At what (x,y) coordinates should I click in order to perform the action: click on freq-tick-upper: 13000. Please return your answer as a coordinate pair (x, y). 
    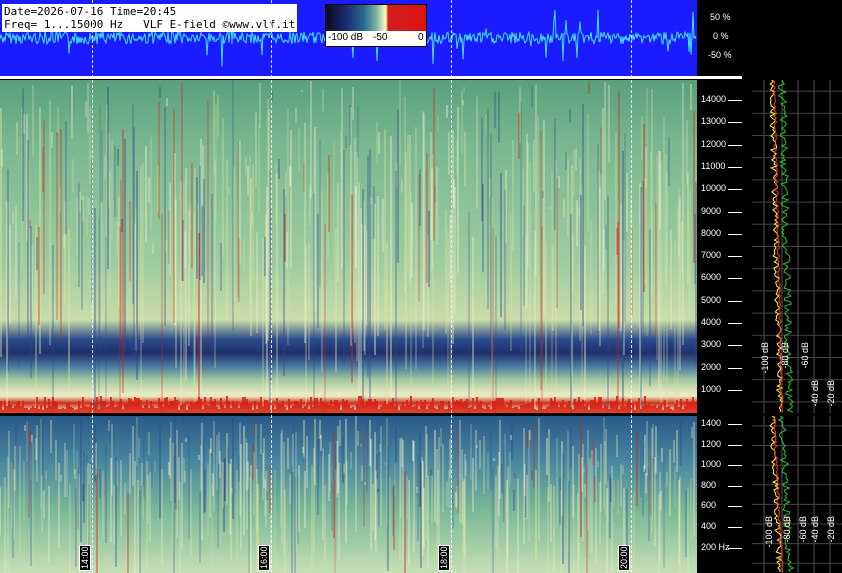
    Looking at the image, I should click on (714, 121).